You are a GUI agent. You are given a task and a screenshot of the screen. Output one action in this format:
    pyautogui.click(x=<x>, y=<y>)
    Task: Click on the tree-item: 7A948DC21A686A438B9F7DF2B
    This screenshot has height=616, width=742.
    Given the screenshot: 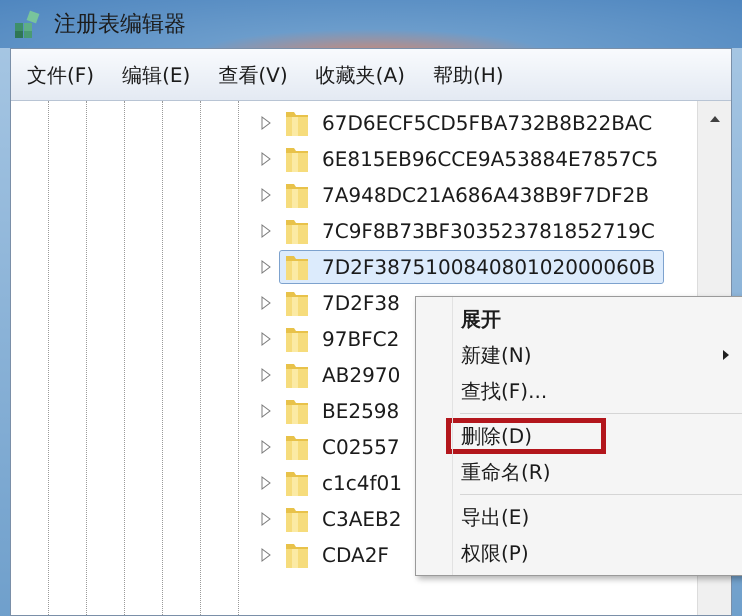 What is the action you would take?
    pyautogui.click(x=468, y=195)
    